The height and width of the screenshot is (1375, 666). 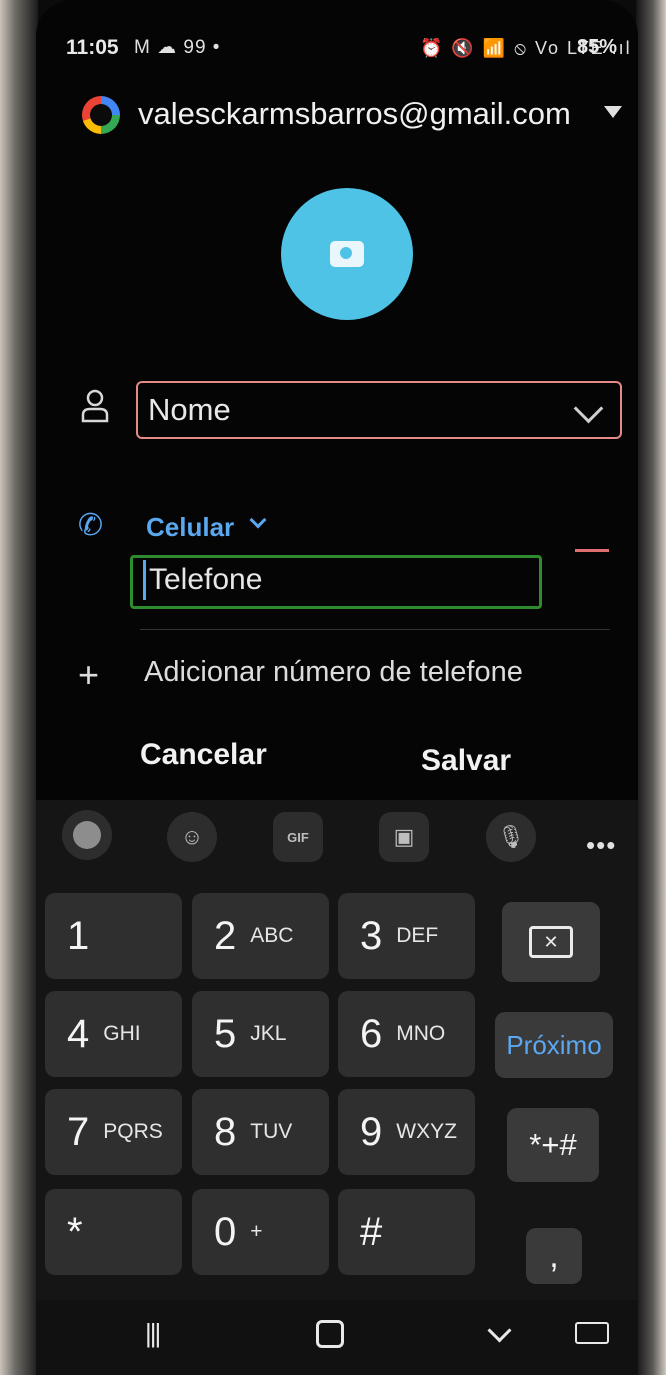 I want to click on google-logo-icon, so click(x=101, y=115).